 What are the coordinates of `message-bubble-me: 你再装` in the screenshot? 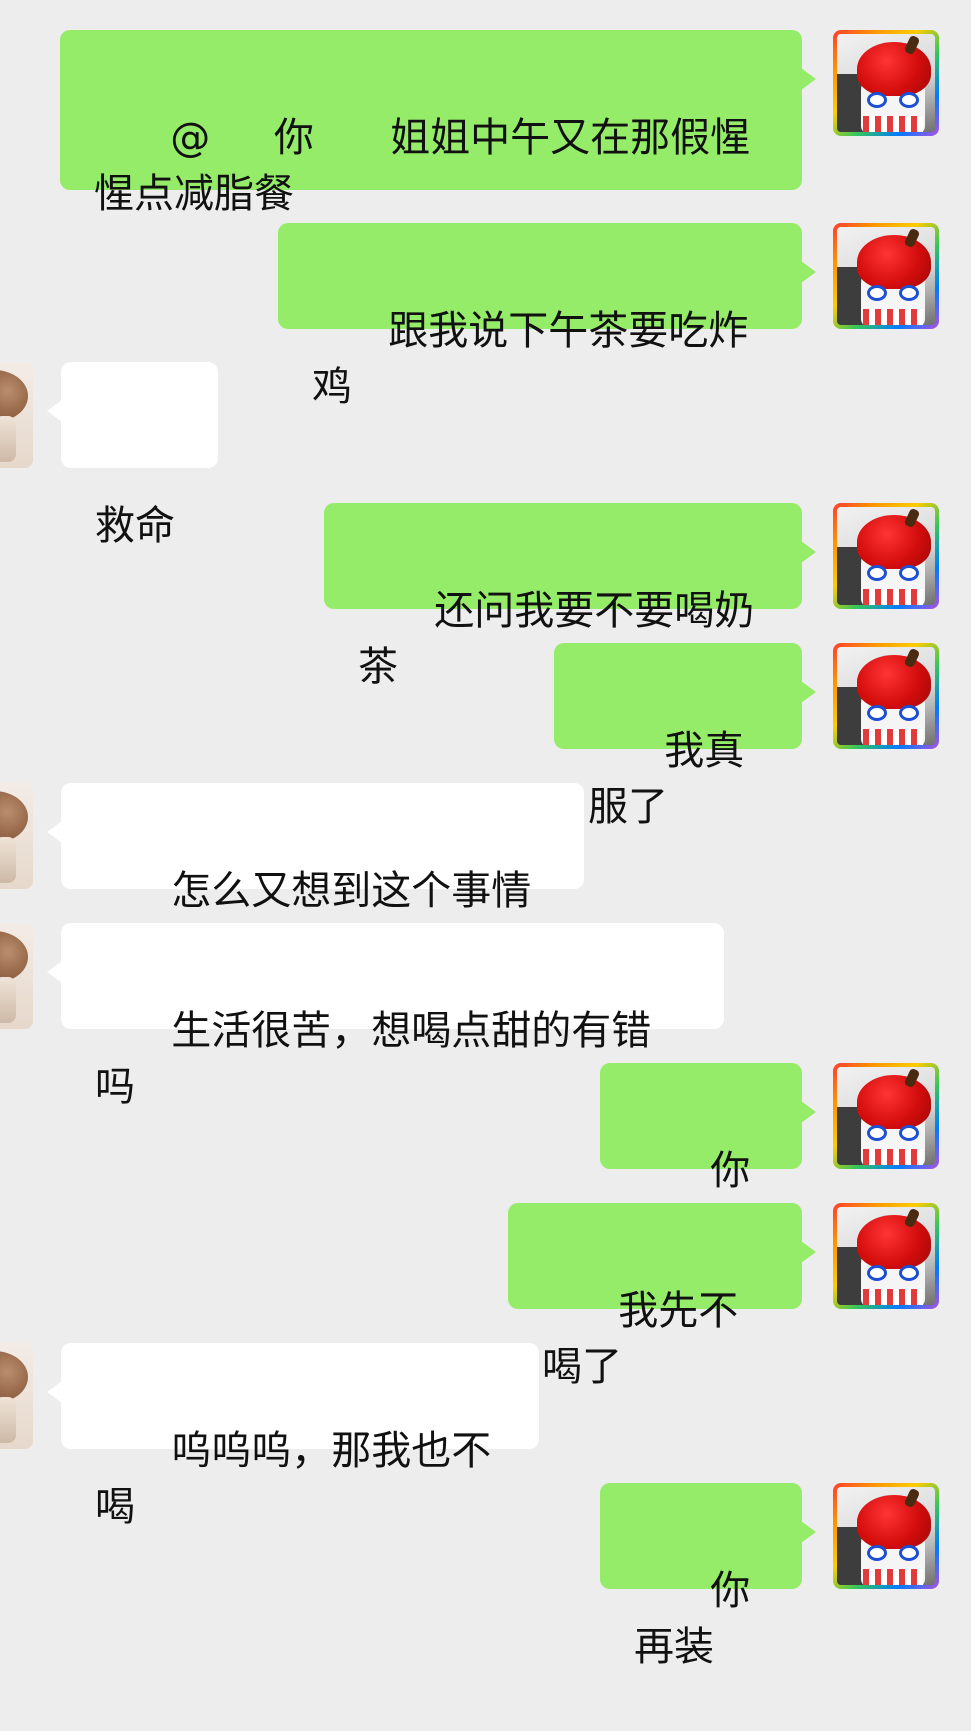 It's located at (708, 1576).